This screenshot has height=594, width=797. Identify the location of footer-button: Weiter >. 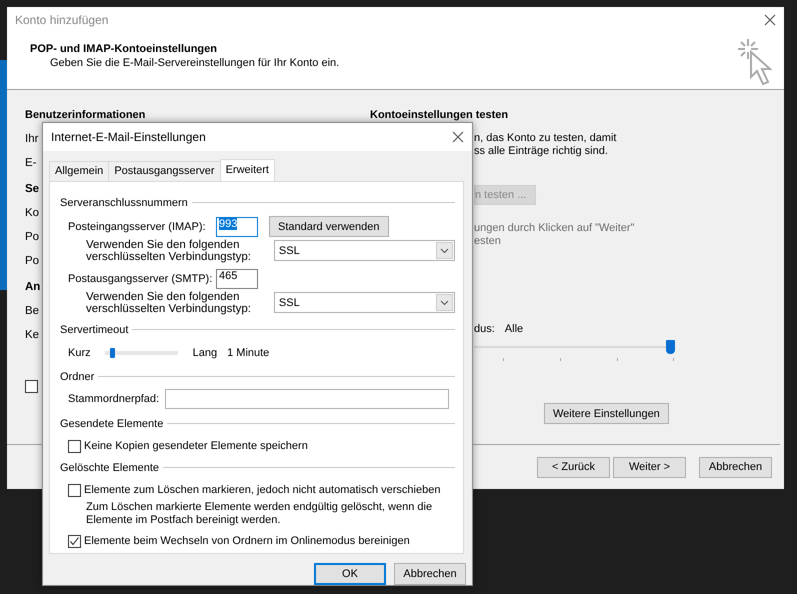
(649, 467).